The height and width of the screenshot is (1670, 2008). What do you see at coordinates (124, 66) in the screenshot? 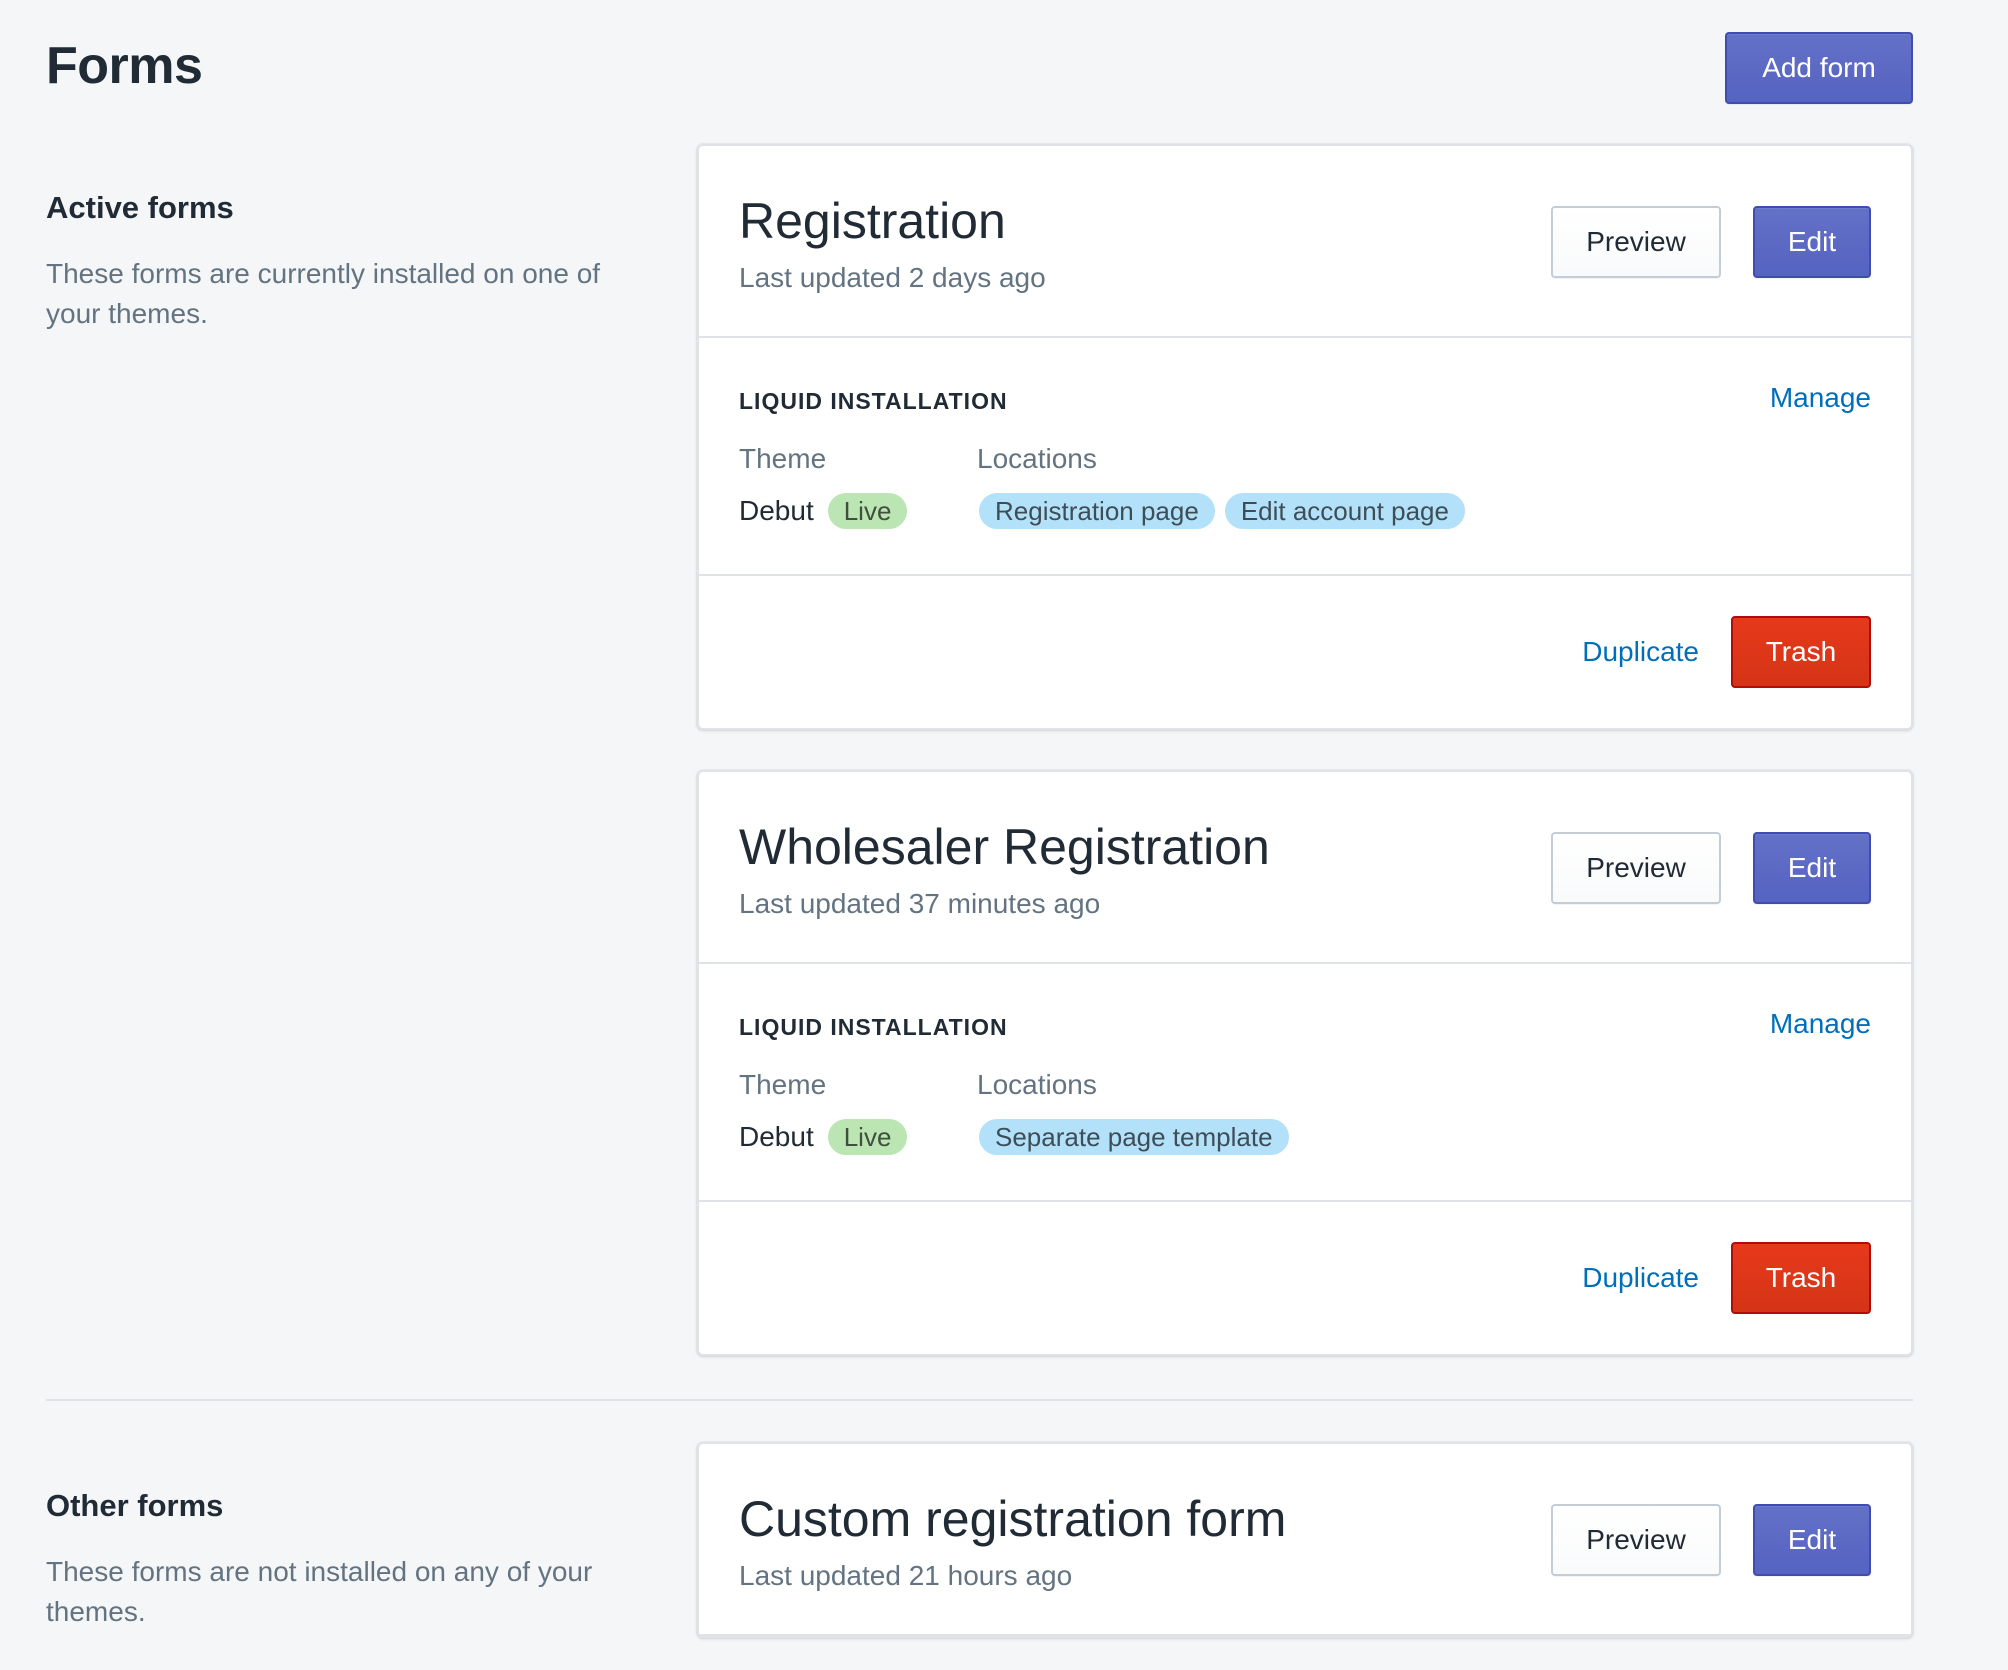
I see `page-title: Forms` at bounding box center [124, 66].